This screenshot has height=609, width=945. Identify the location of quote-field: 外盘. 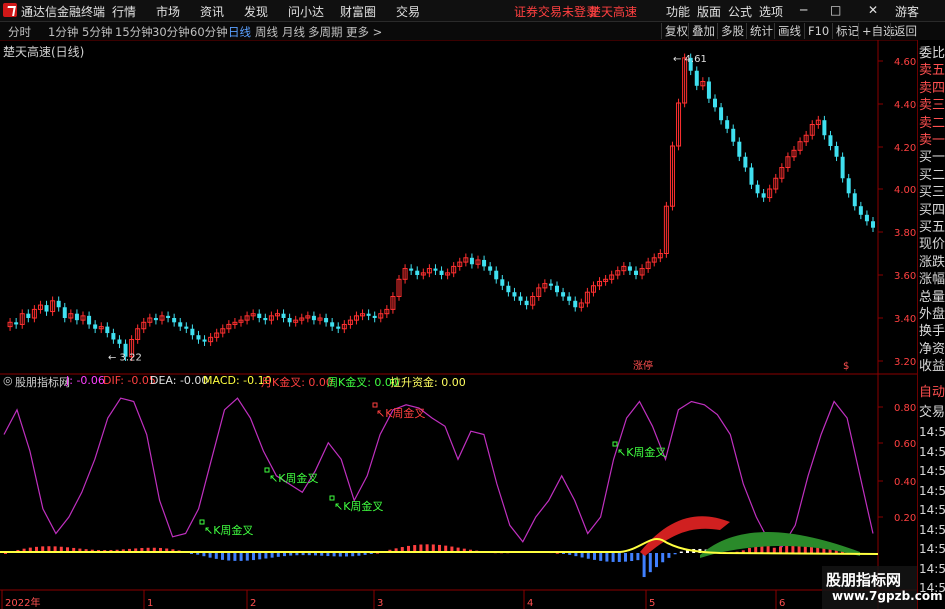
(932, 315).